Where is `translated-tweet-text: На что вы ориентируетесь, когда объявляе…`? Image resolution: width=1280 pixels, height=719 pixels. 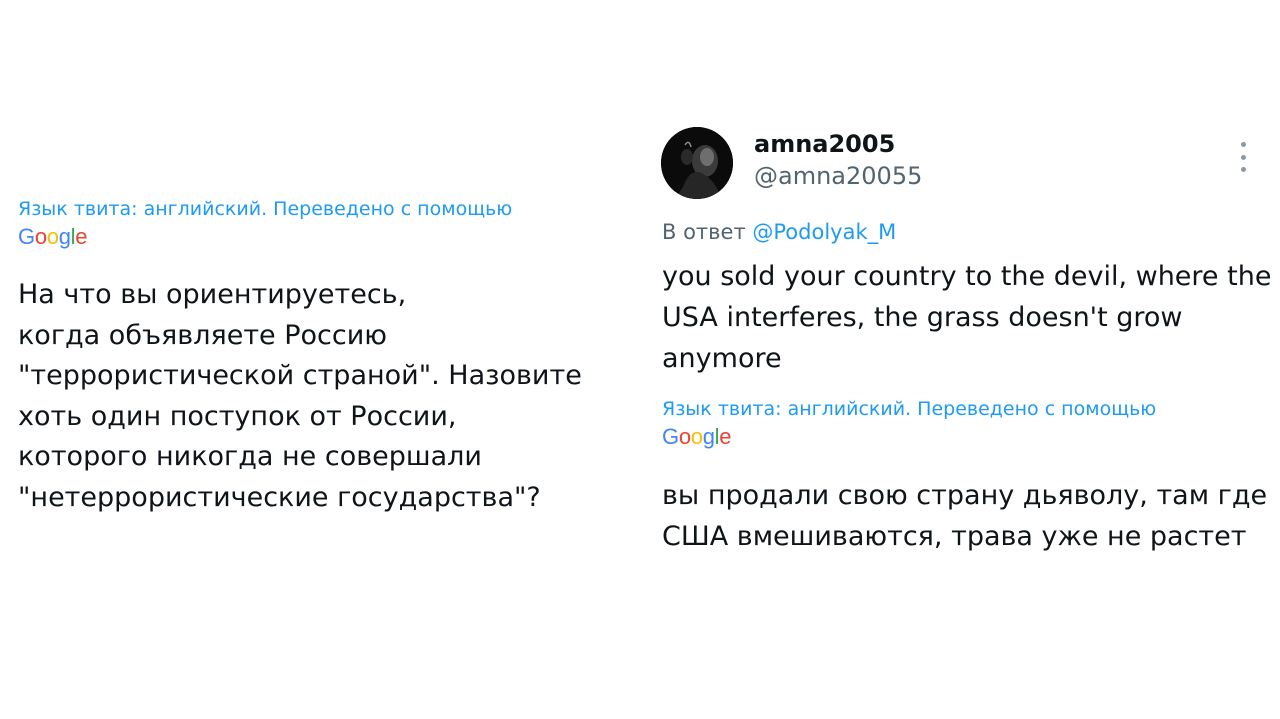
translated-tweet-text: На что вы ориентируетесь, когда объявляе… is located at coordinates (300, 396).